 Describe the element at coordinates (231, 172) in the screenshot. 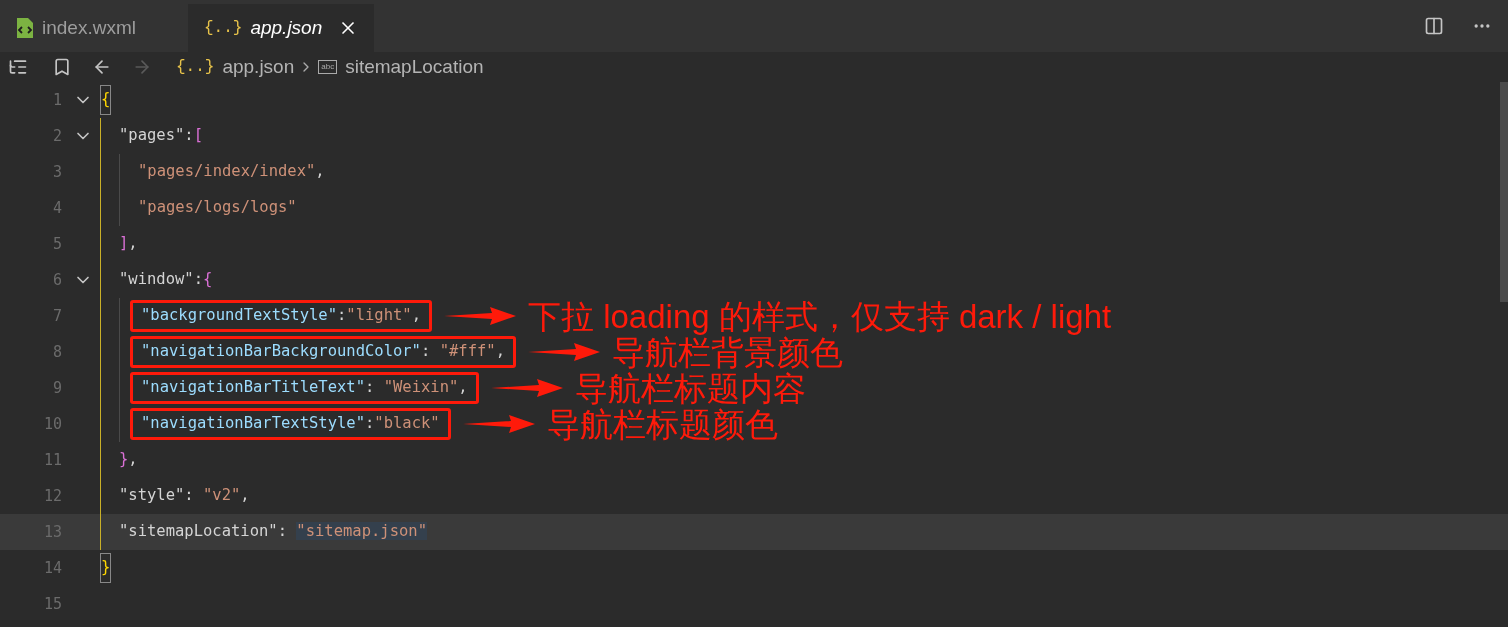

I see `code-line: "pages/index/index",` at that location.